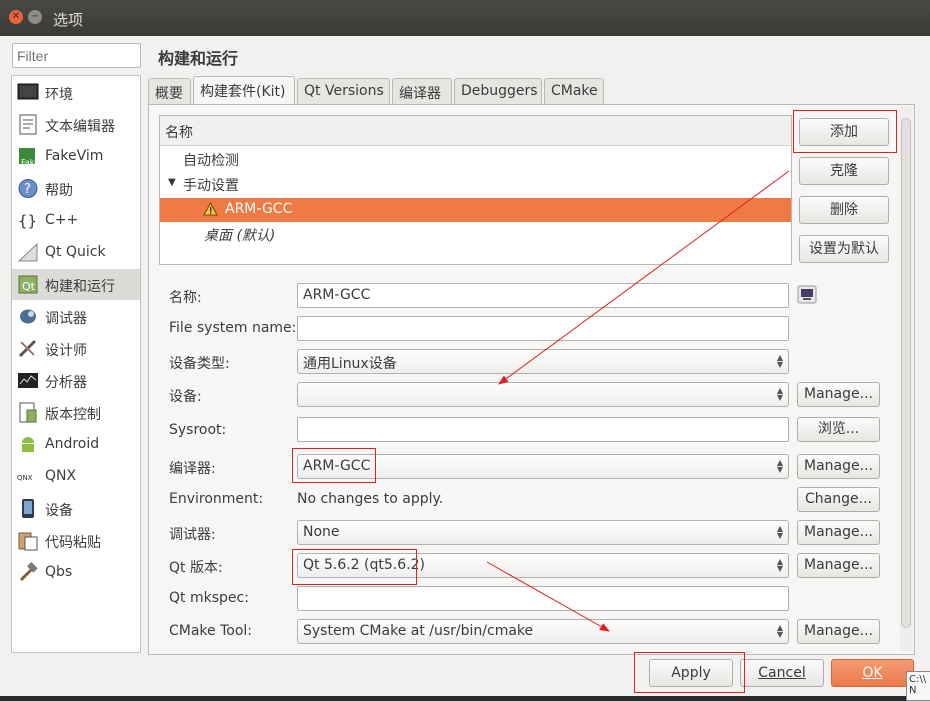 Image resolution: width=930 pixels, height=701 pixels. Describe the element at coordinates (76, 92) in the screenshot. I see `sidebar-item-environment: 环境` at that location.